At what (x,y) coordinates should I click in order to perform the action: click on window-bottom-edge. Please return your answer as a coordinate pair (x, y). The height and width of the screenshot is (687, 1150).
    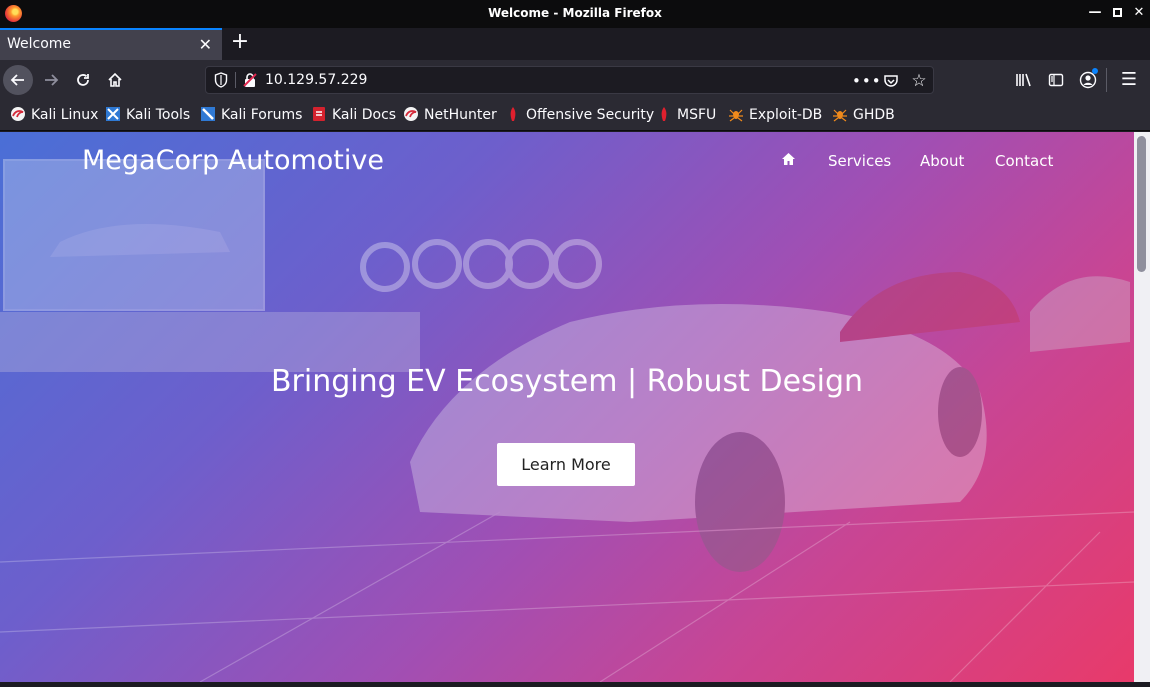
    Looking at the image, I should click on (575, 684).